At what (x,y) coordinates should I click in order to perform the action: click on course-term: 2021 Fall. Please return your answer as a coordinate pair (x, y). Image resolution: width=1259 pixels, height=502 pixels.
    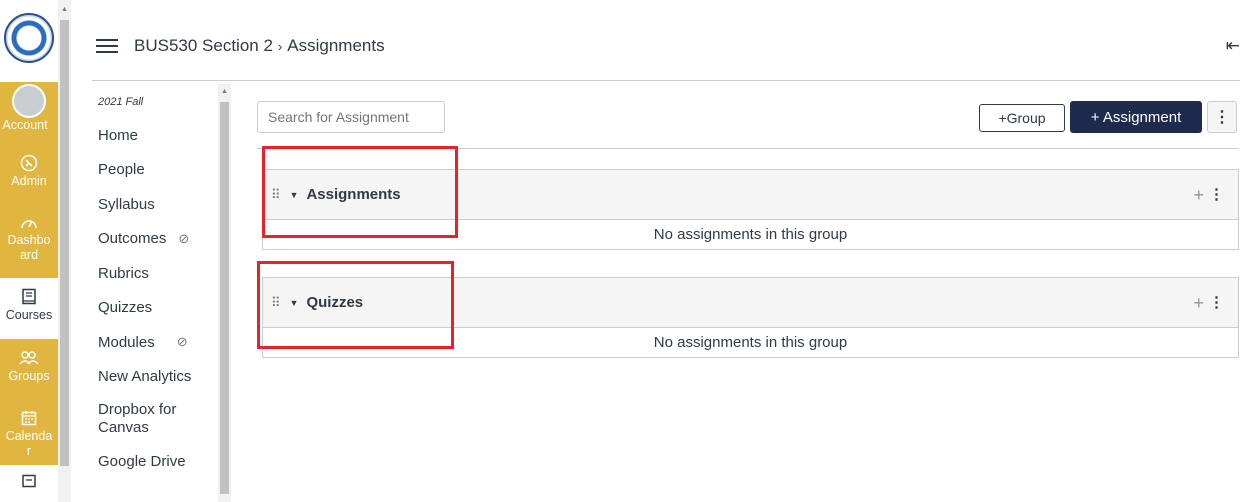
    Looking at the image, I should click on (121, 102).